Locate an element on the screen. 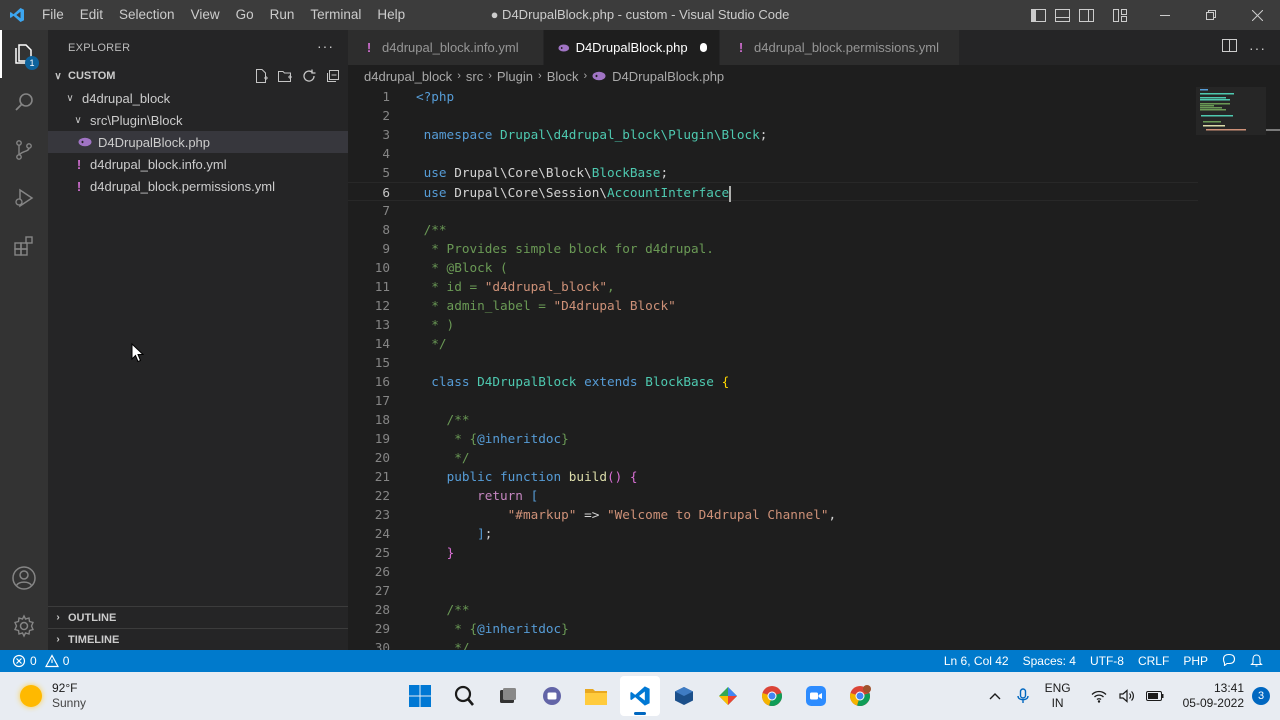 The height and width of the screenshot is (720, 1280). code-line: 4 is located at coordinates (773, 153).